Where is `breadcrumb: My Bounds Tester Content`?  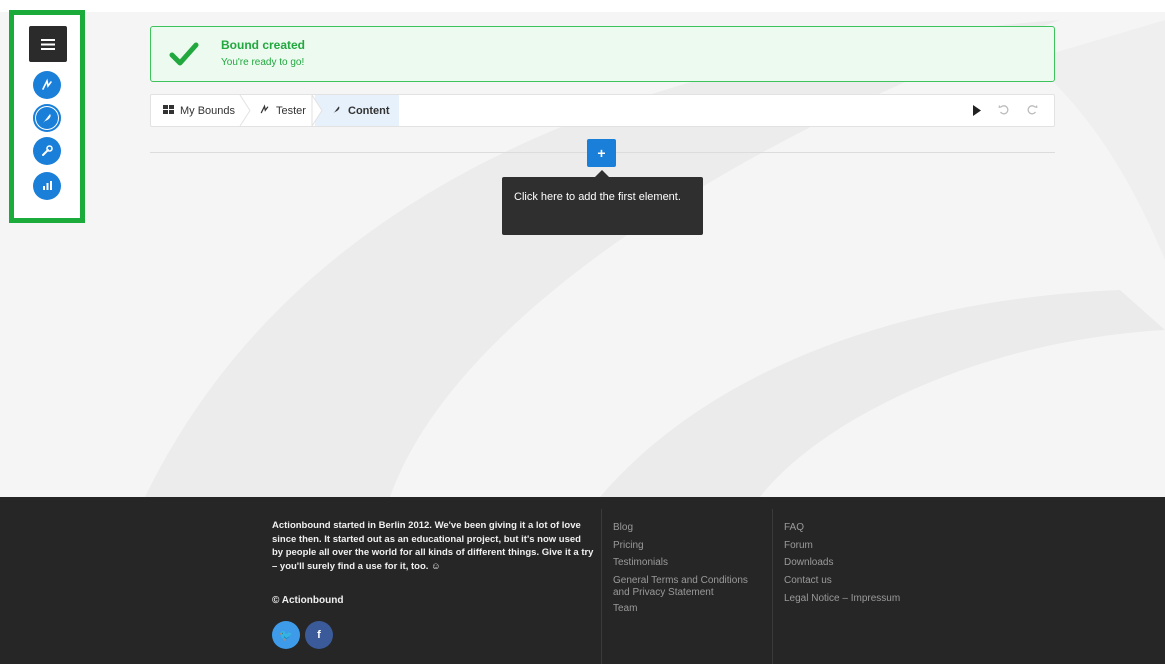
breadcrumb: My Bounds Tester Content is located at coordinates (602, 110).